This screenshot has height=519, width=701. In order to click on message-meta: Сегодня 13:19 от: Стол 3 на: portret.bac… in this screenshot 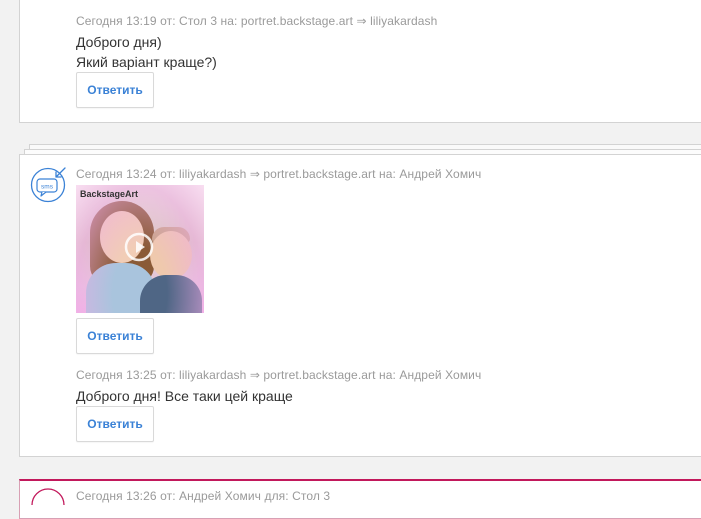, I will do `click(257, 21)`.